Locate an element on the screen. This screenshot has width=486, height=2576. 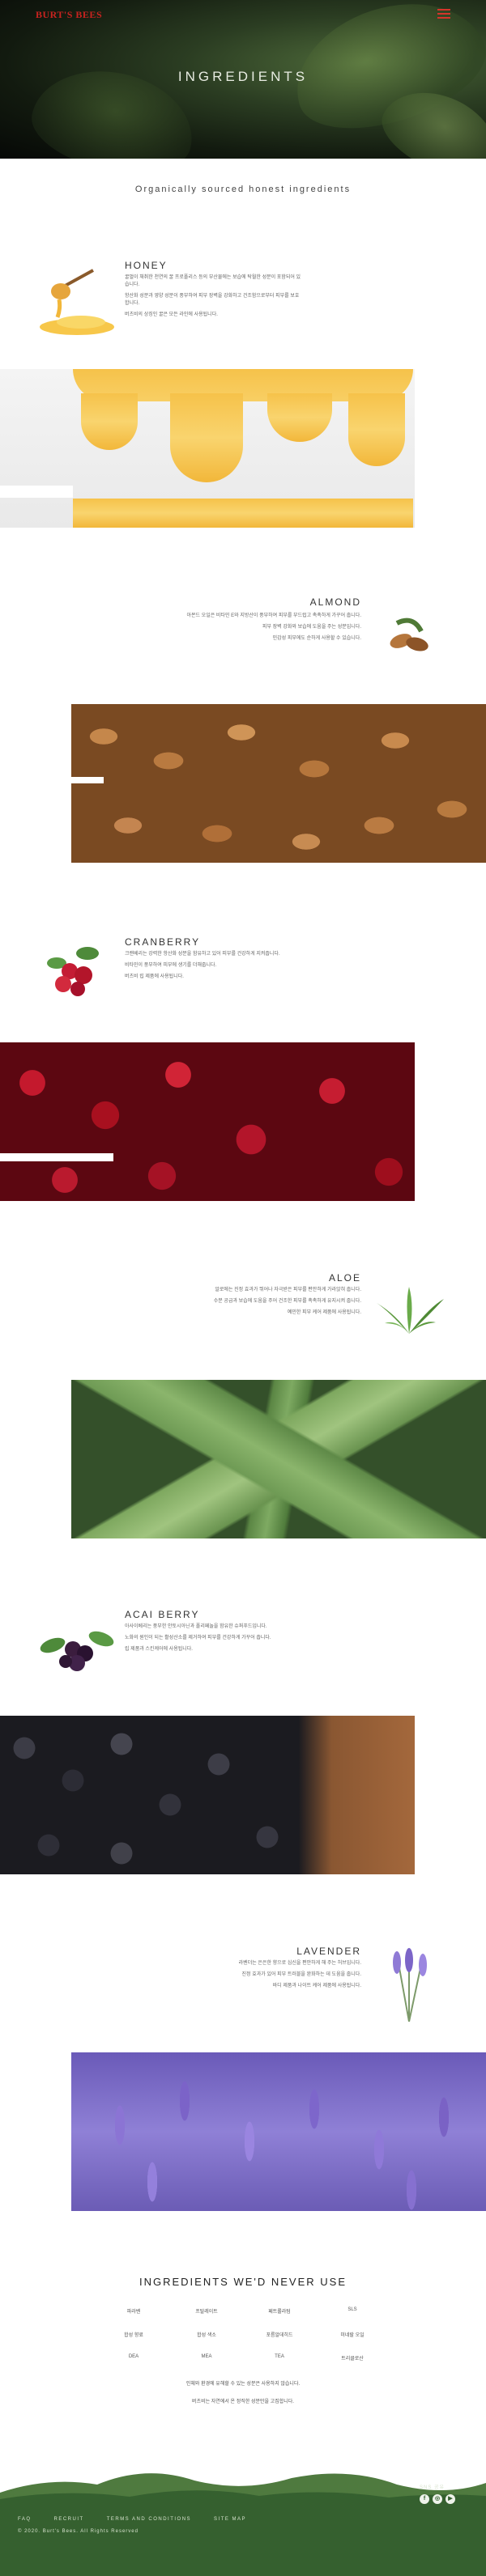
description-paragraph: 라벤더는 은은한 향으로 심신을 편안하게 해 주는 허브입니다. is located at coordinates (299, 1963).